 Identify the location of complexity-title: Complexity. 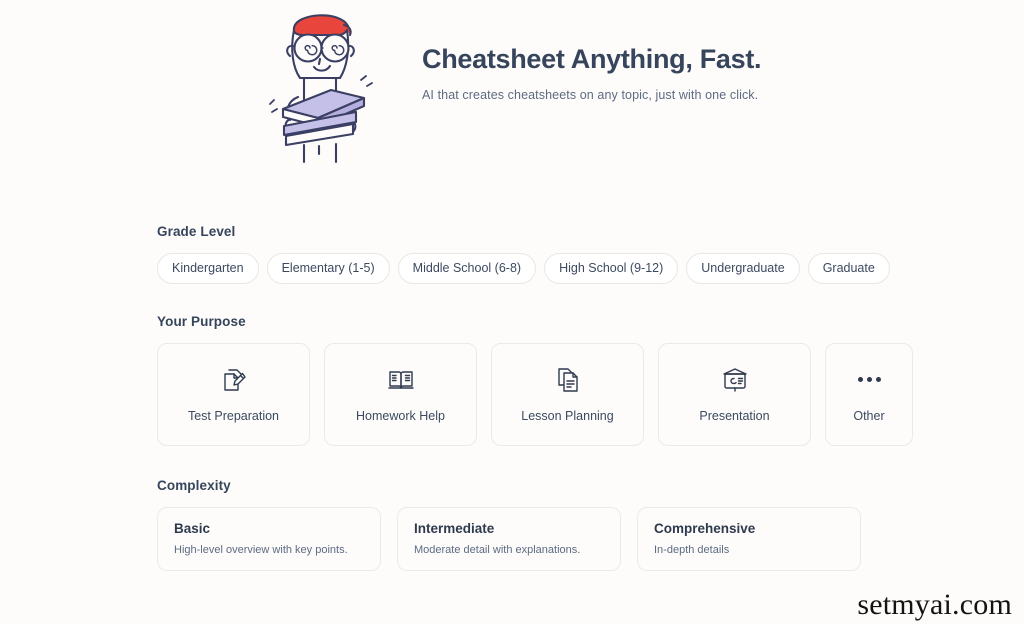
(194, 485).